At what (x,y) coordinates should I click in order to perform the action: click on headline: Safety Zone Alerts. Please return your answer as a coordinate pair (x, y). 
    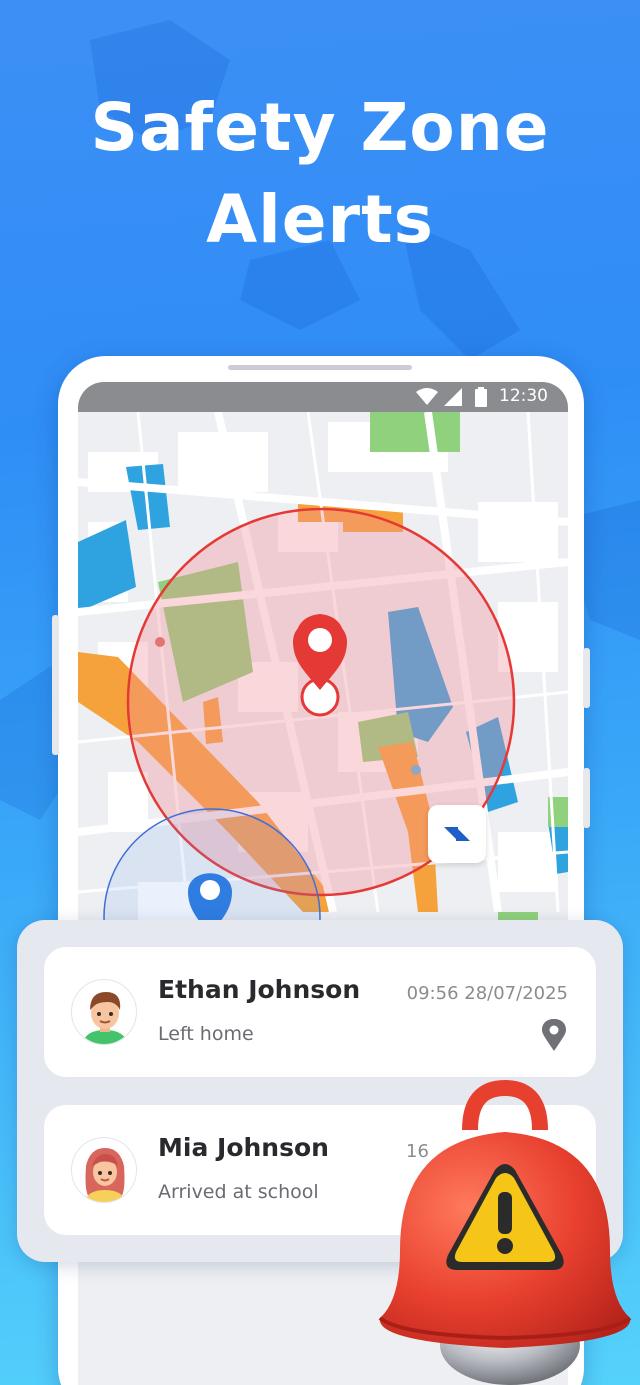
    Looking at the image, I should click on (320, 174).